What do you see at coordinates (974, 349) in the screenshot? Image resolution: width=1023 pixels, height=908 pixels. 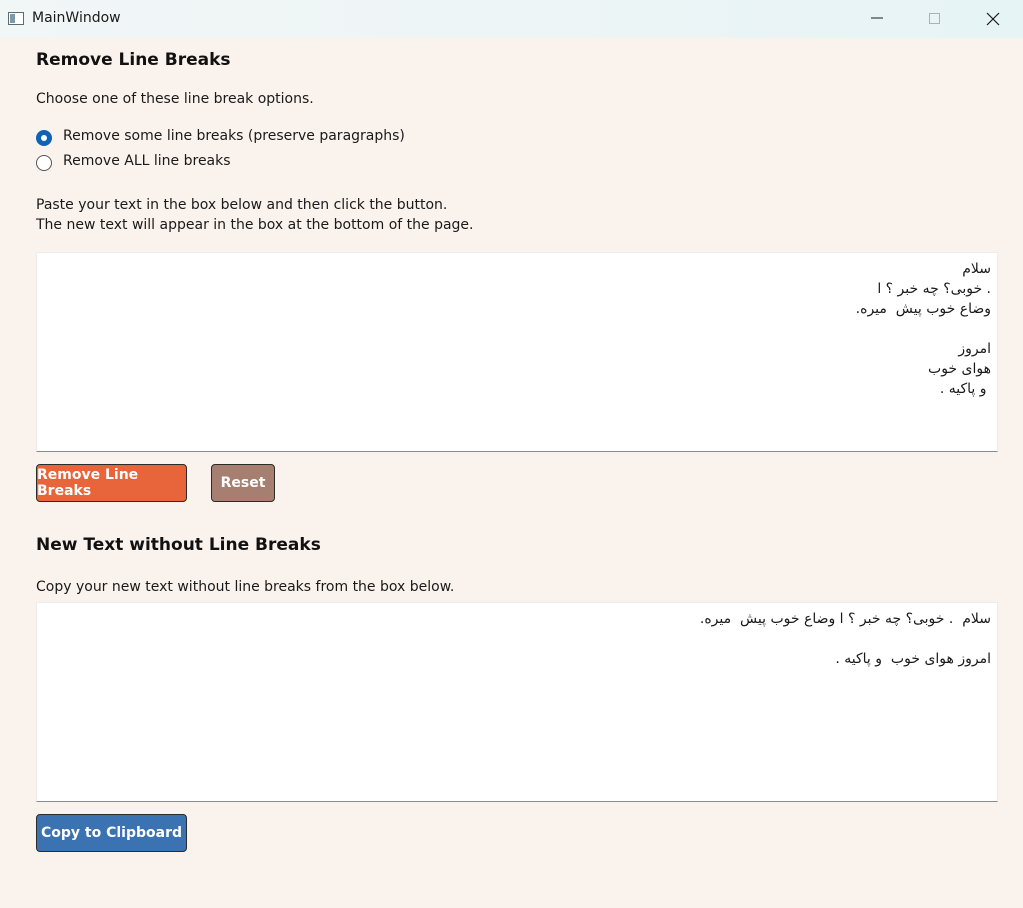 I see `input-text-line: امروز` at bounding box center [974, 349].